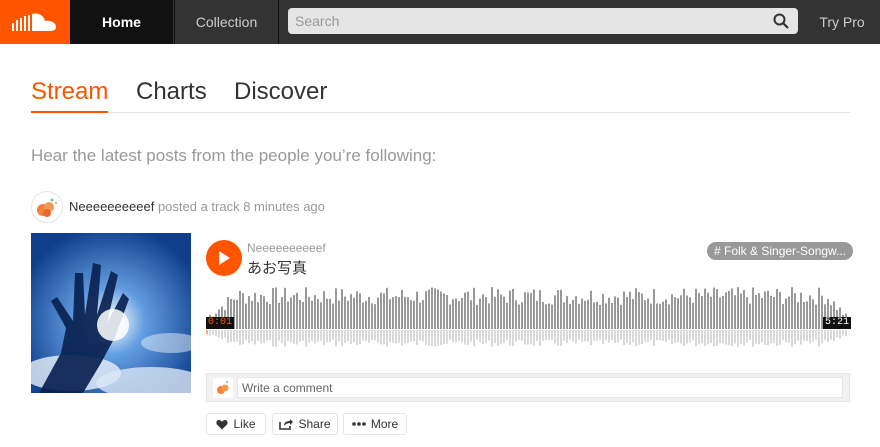 The width and height of the screenshot is (880, 447). Describe the element at coordinates (781, 21) in the screenshot. I see `search-icon` at that location.